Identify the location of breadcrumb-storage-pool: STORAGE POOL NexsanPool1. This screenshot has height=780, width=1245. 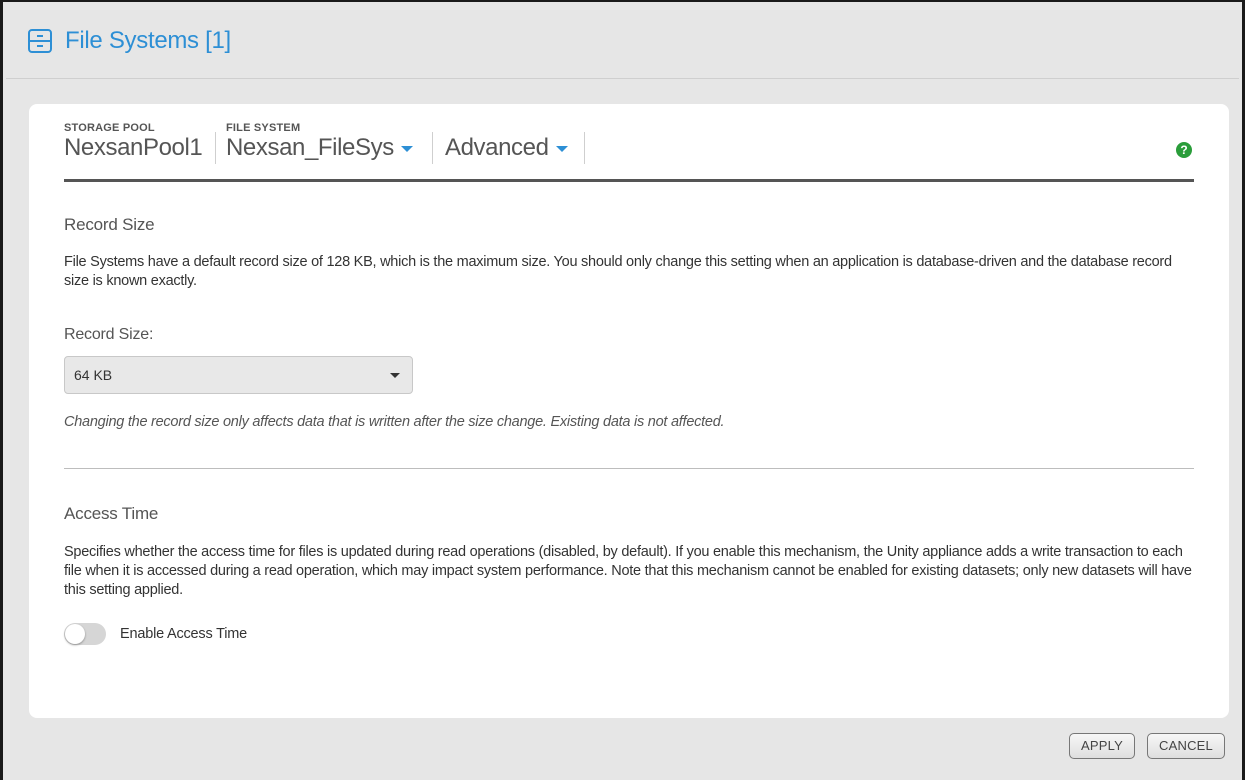
(133, 142).